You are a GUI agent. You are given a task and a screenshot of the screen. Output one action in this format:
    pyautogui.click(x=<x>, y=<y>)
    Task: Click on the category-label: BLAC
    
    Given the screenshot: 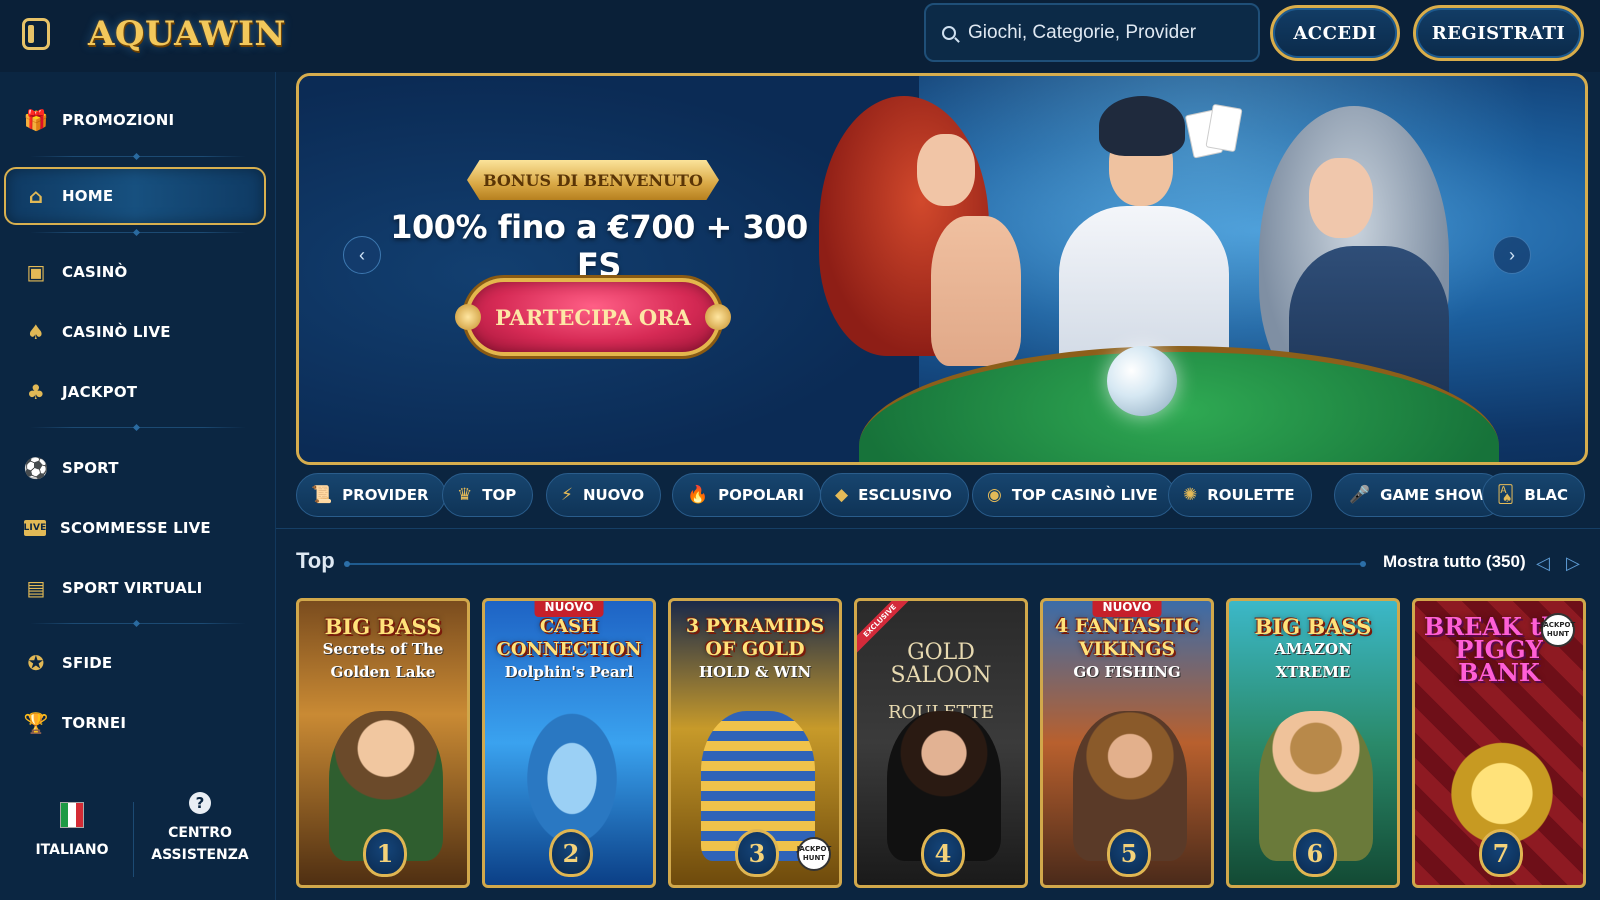 What is the action you would take?
    pyautogui.click(x=1546, y=495)
    